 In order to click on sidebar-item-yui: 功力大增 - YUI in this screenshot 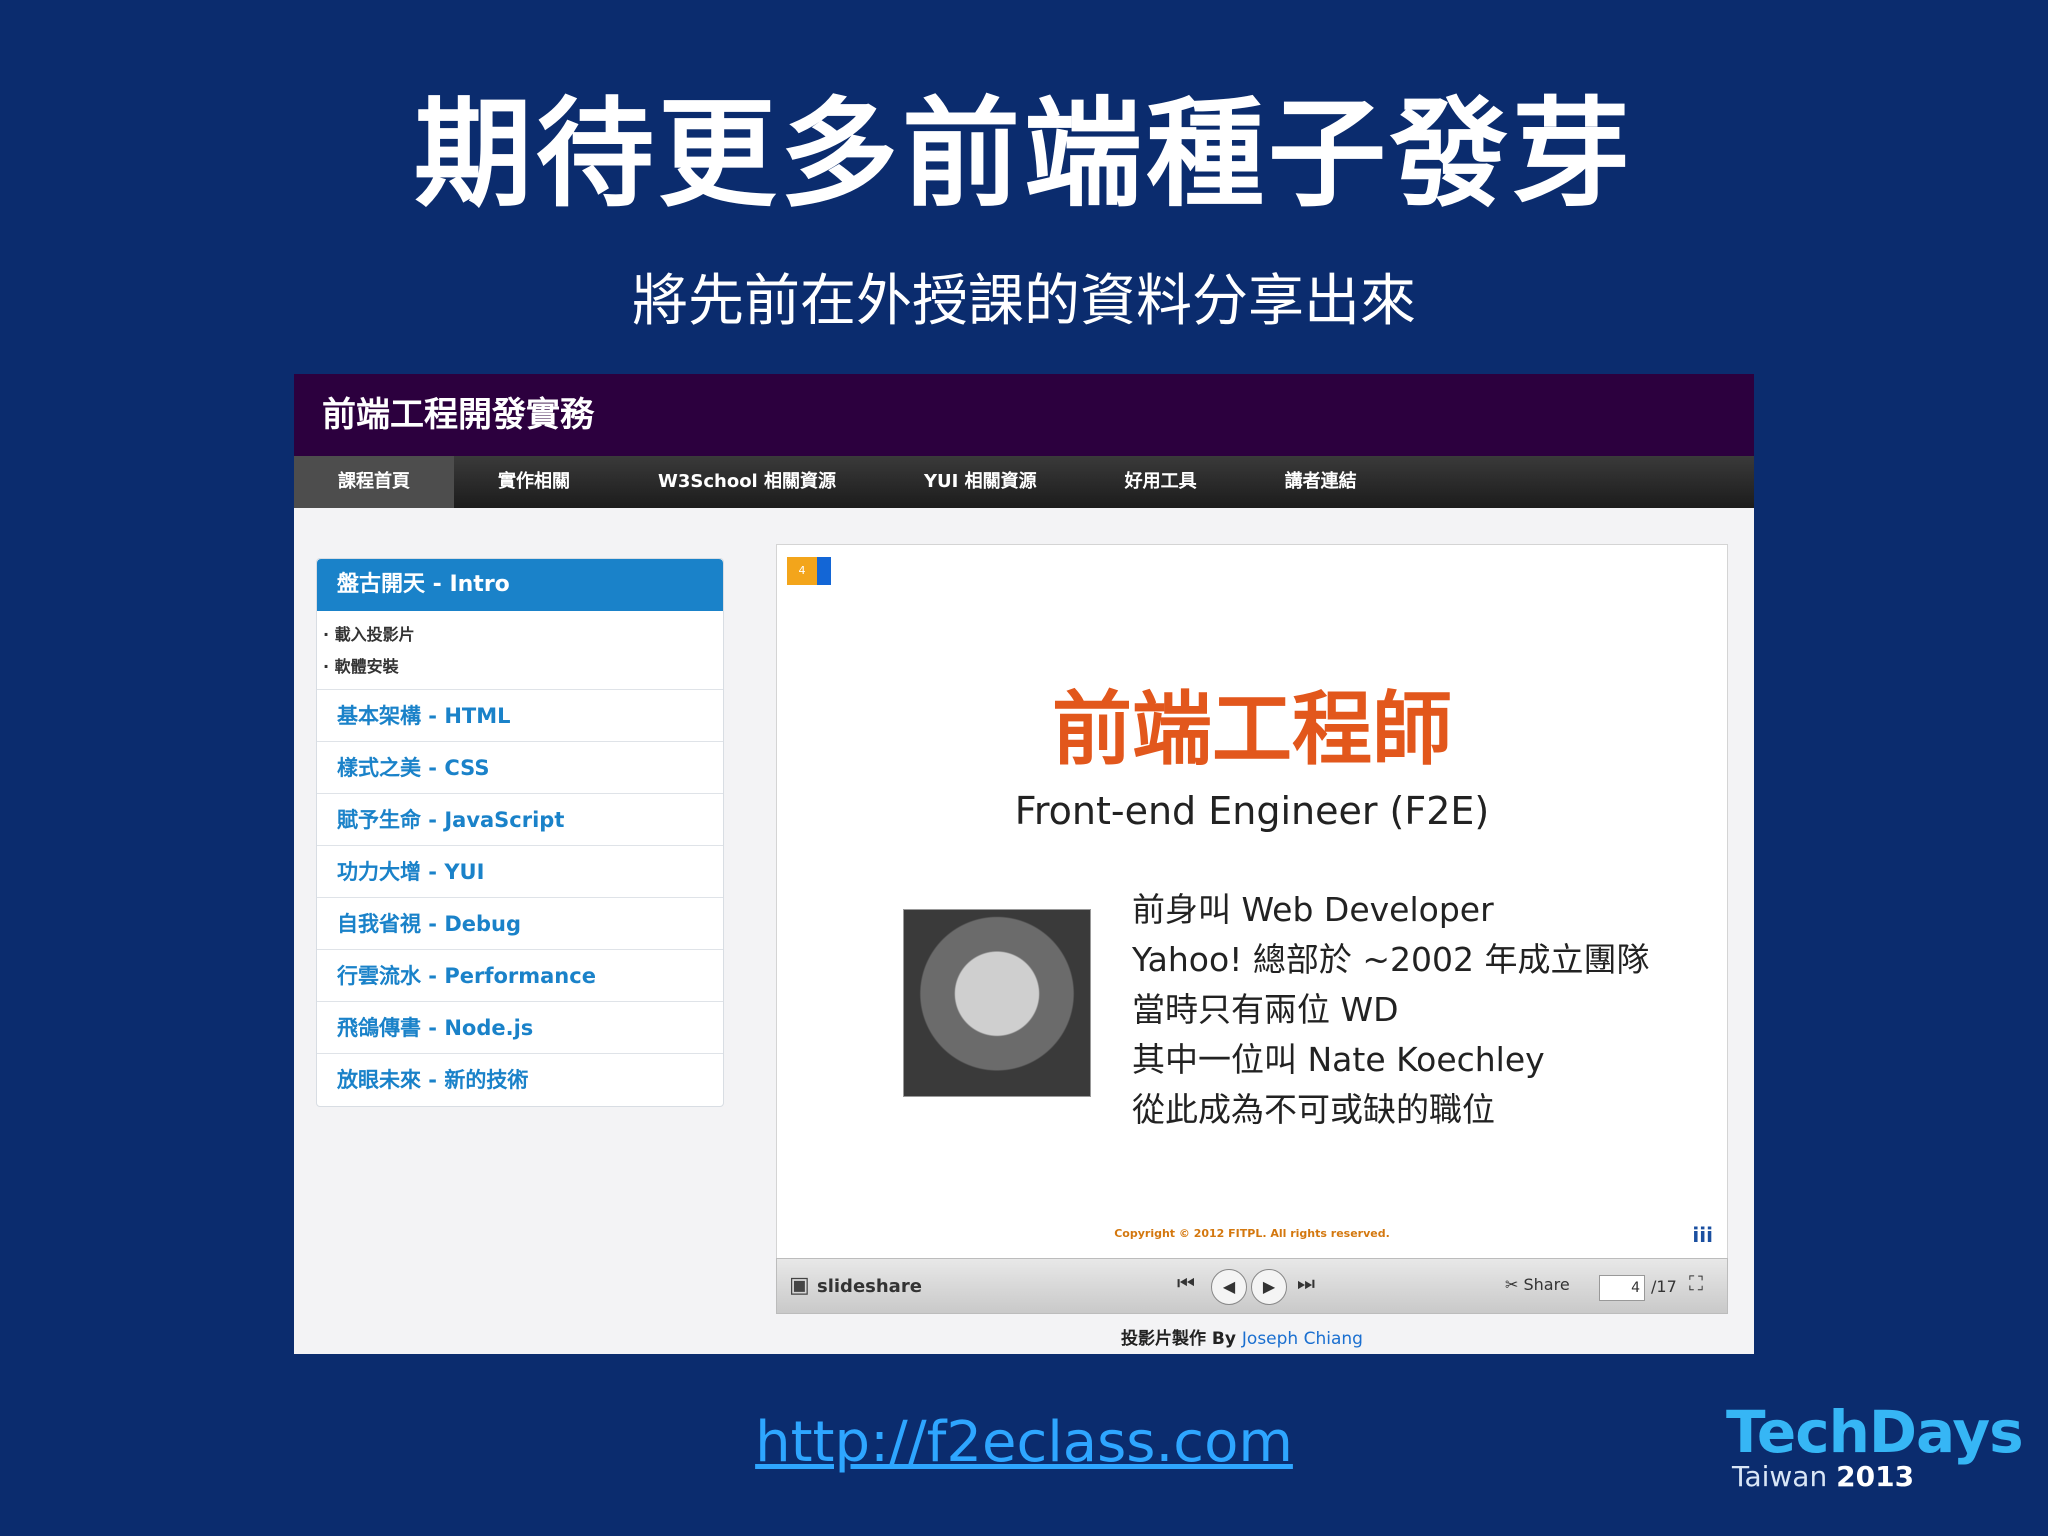, I will do `click(520, 872)`.